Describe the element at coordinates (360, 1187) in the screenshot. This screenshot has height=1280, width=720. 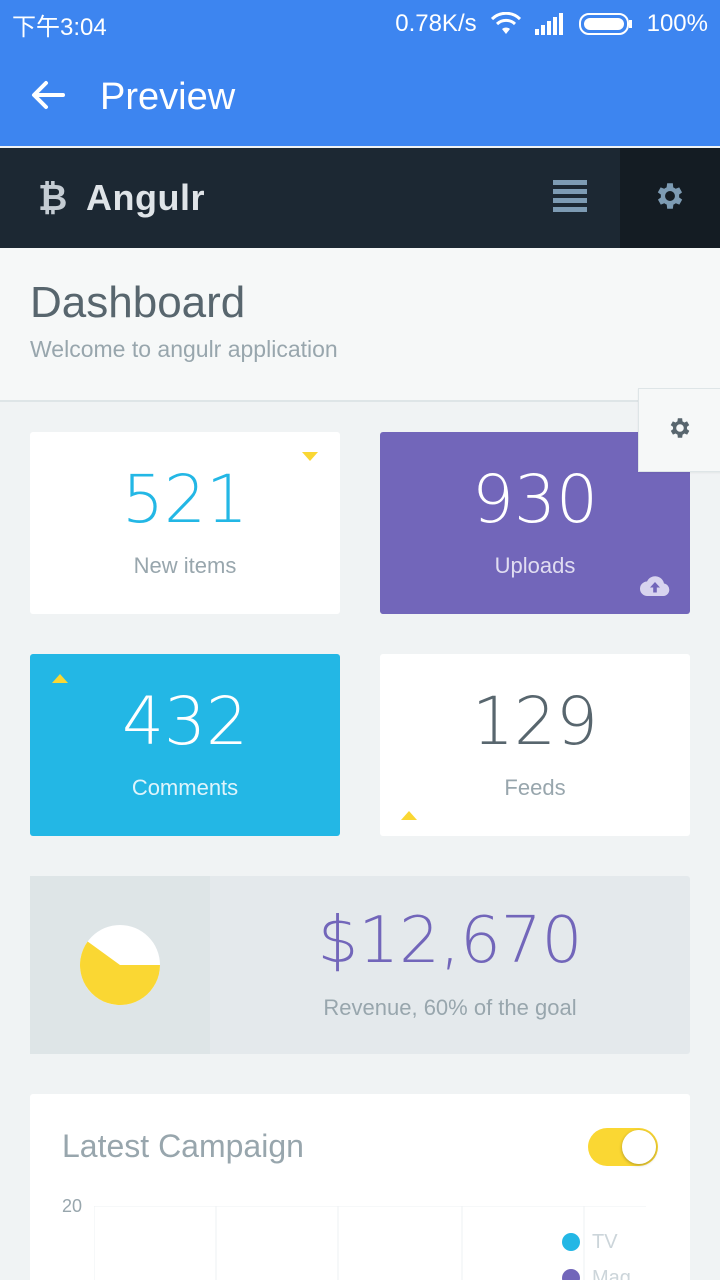
I see `campaign-panel: Latest Campaign 20 TV Mag` at that location.